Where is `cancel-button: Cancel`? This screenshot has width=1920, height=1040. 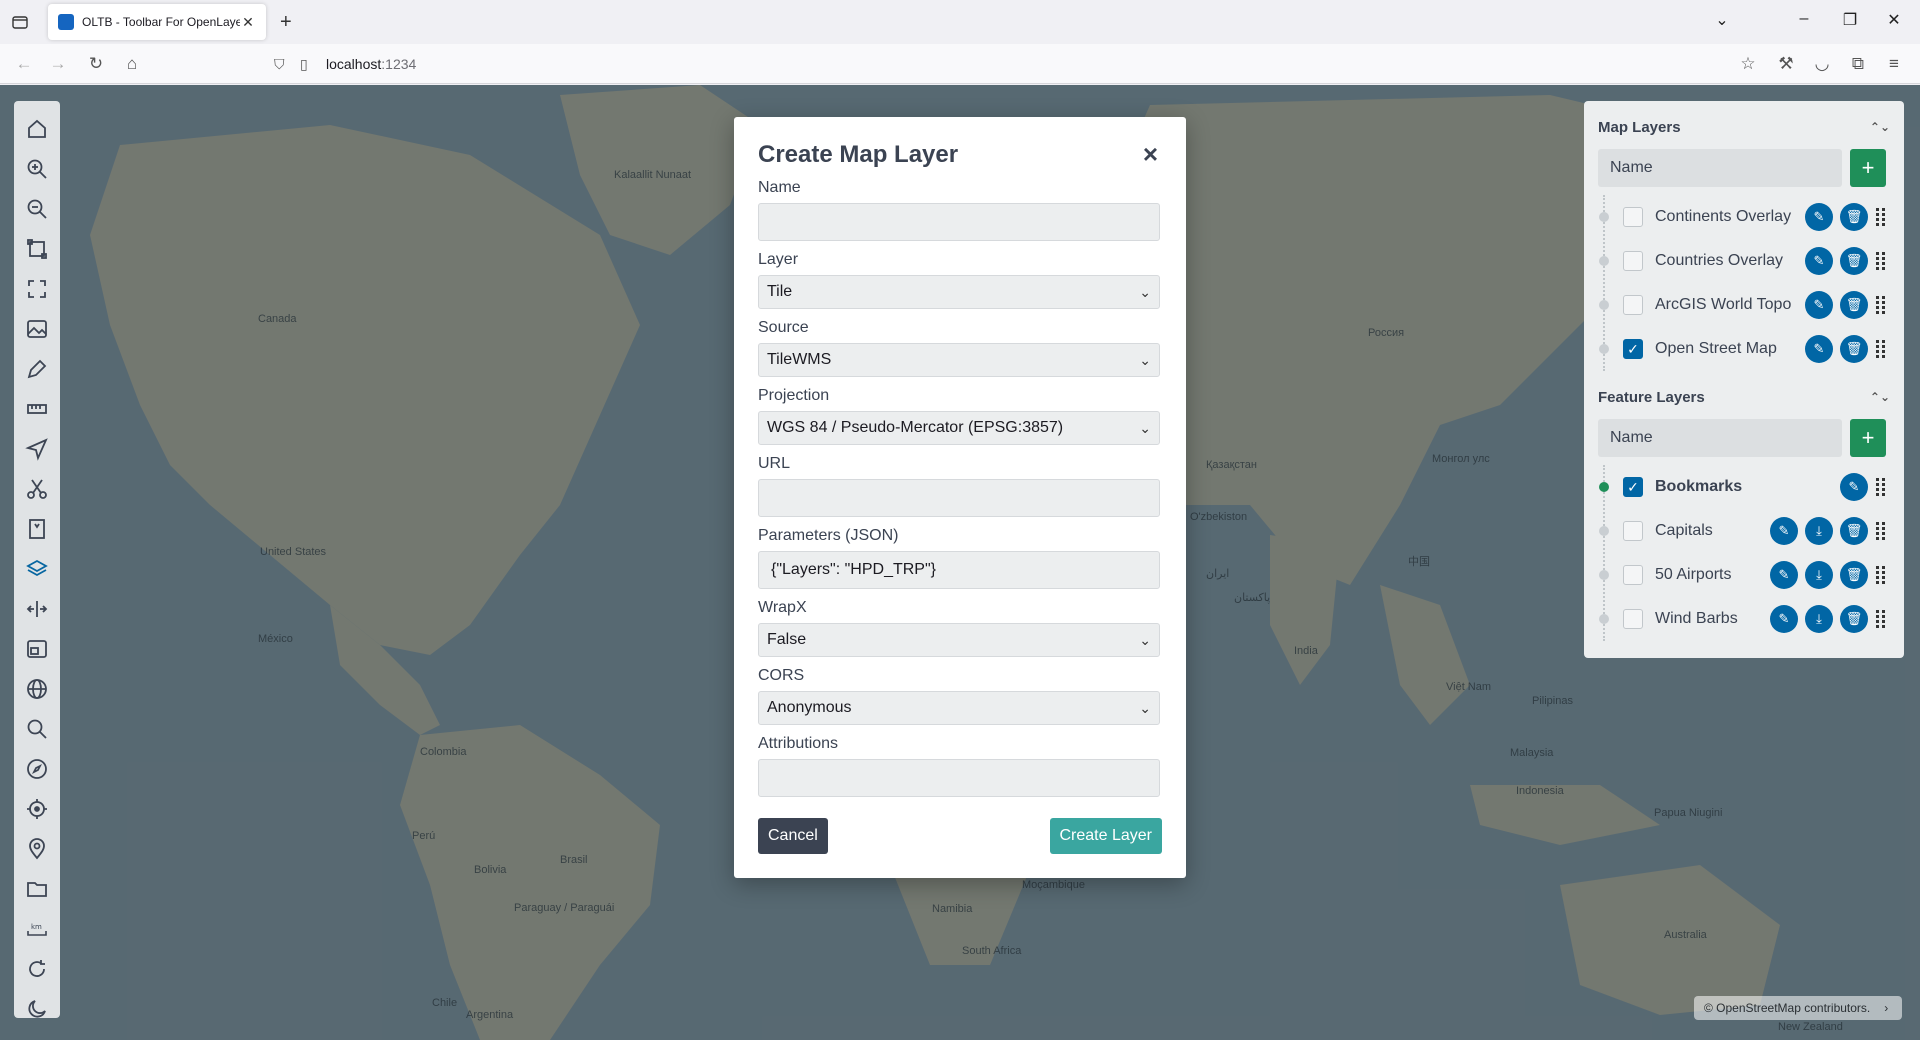 cancel-button: Cancel is located at coordinates (793, 836).